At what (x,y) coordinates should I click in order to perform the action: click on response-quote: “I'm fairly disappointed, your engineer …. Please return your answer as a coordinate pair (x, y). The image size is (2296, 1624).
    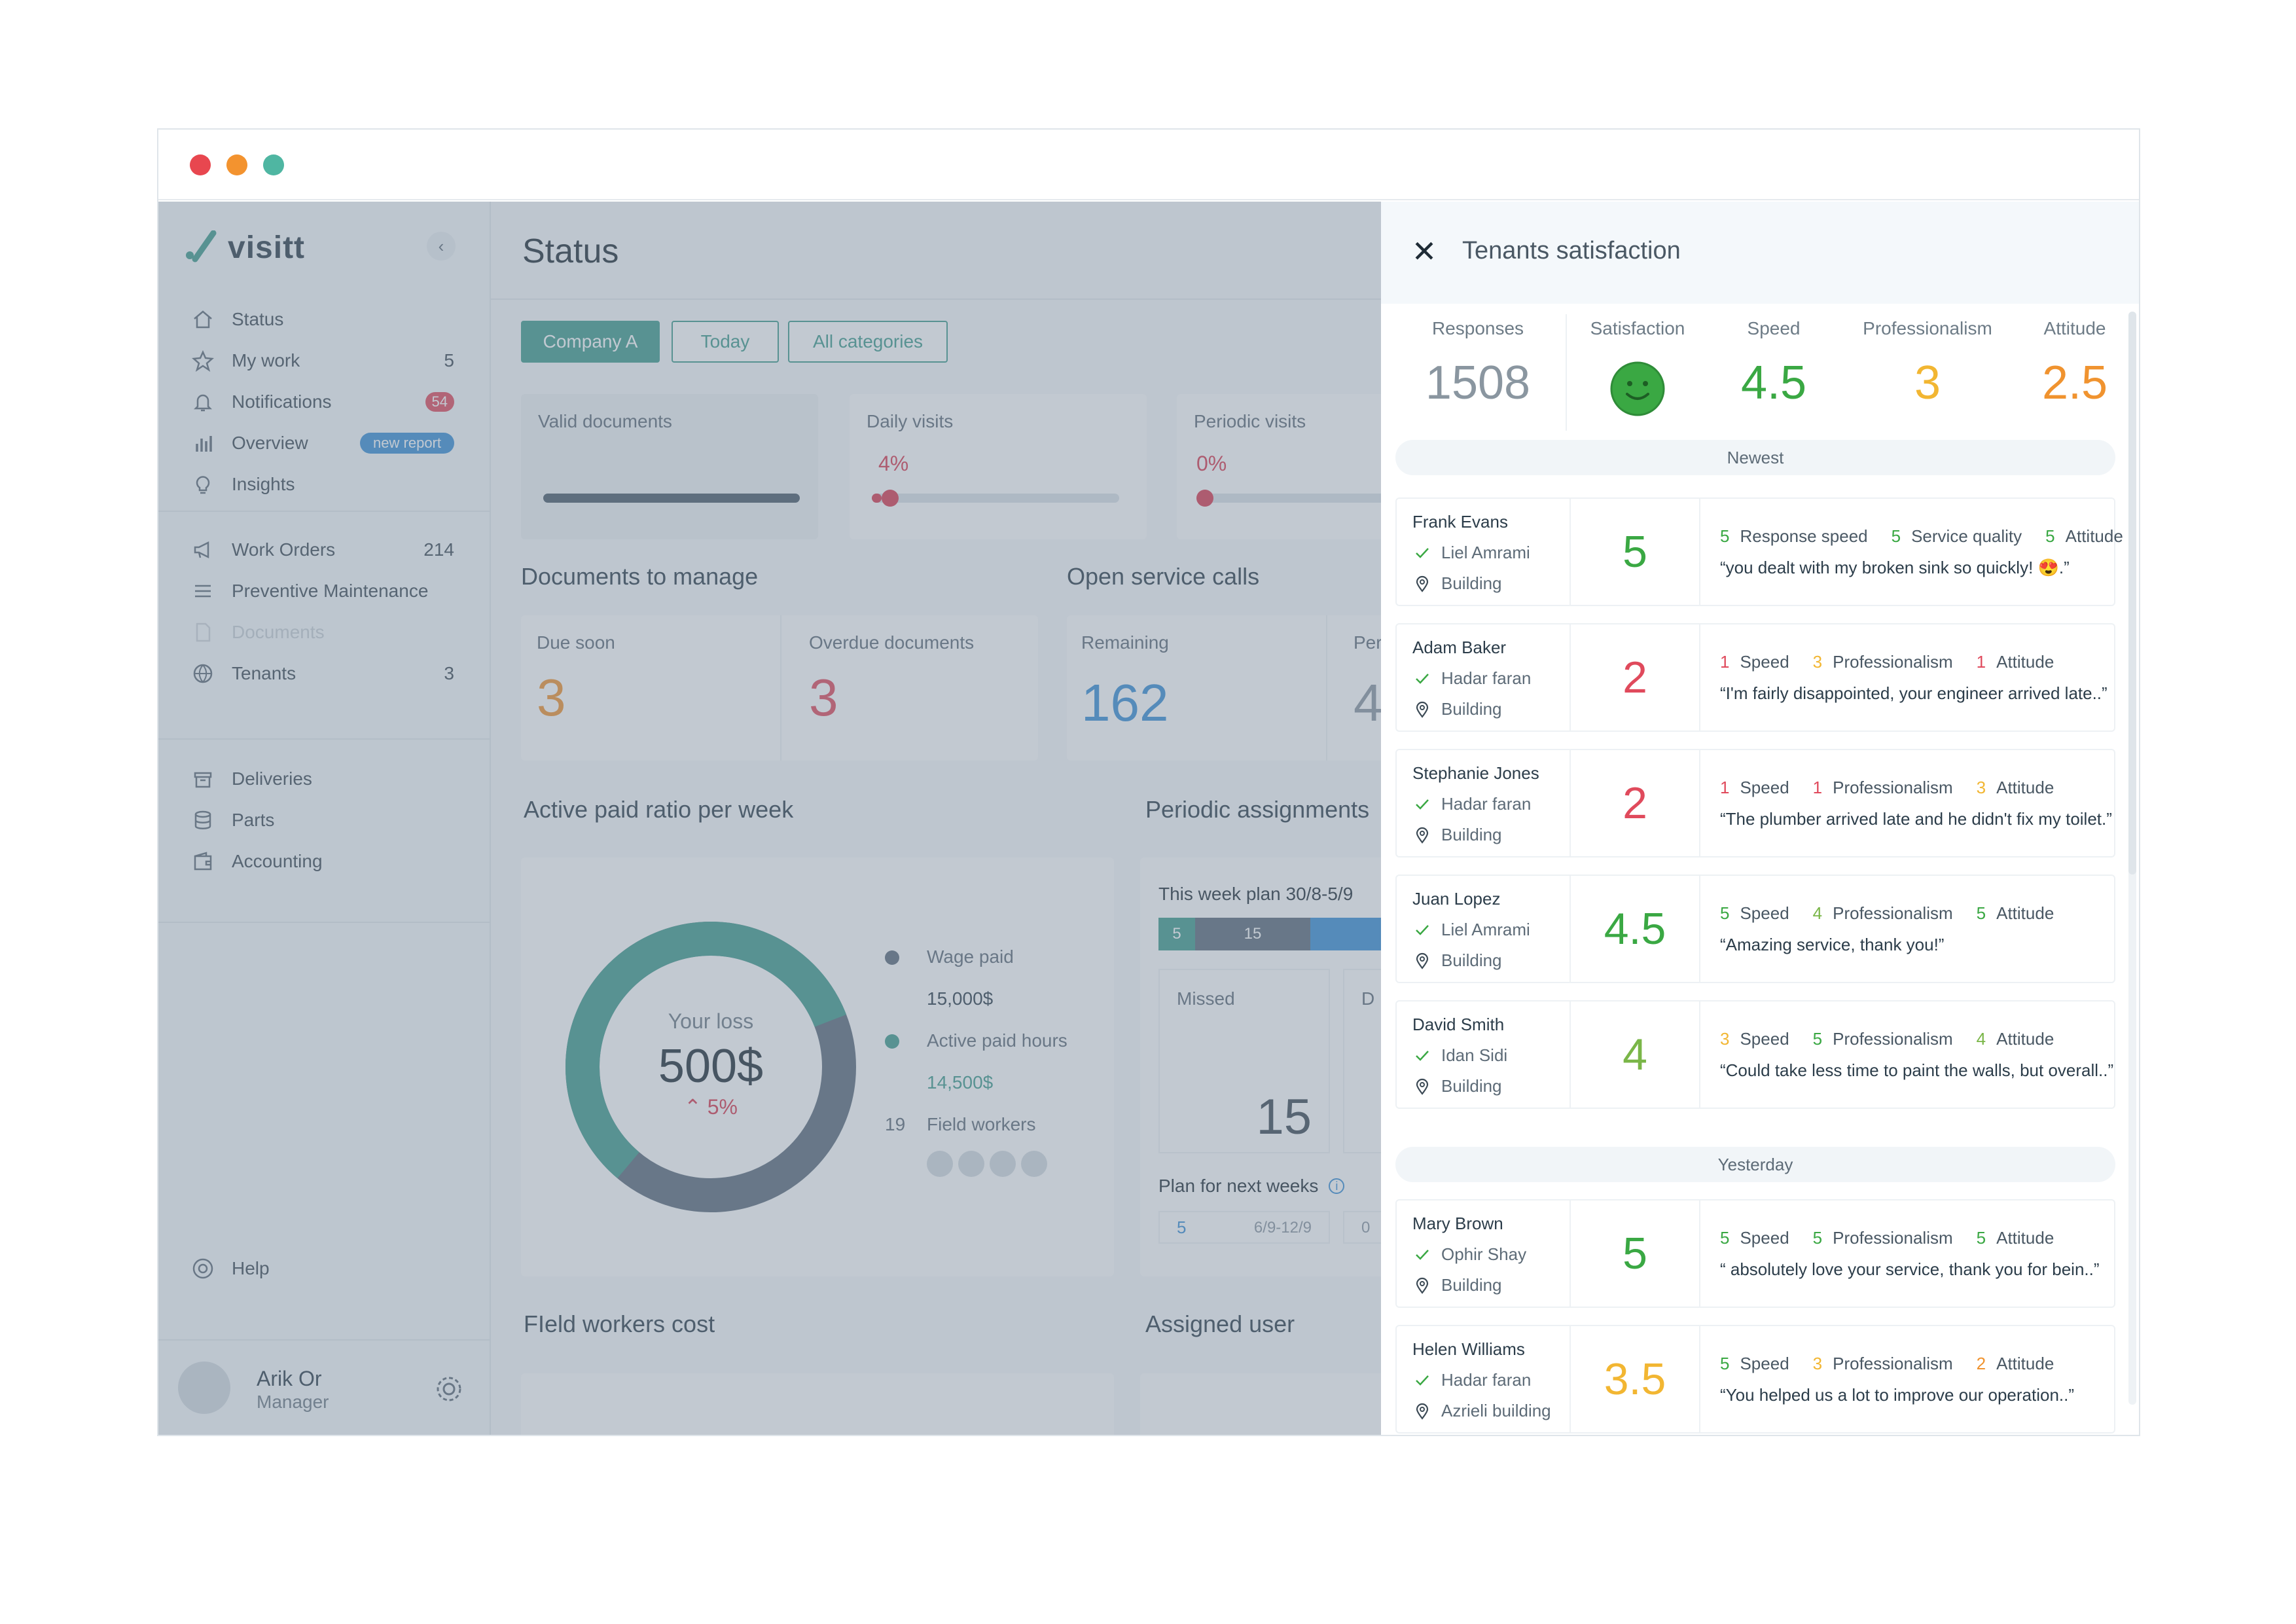
    Looking at the image, I should click on (1914, 693).